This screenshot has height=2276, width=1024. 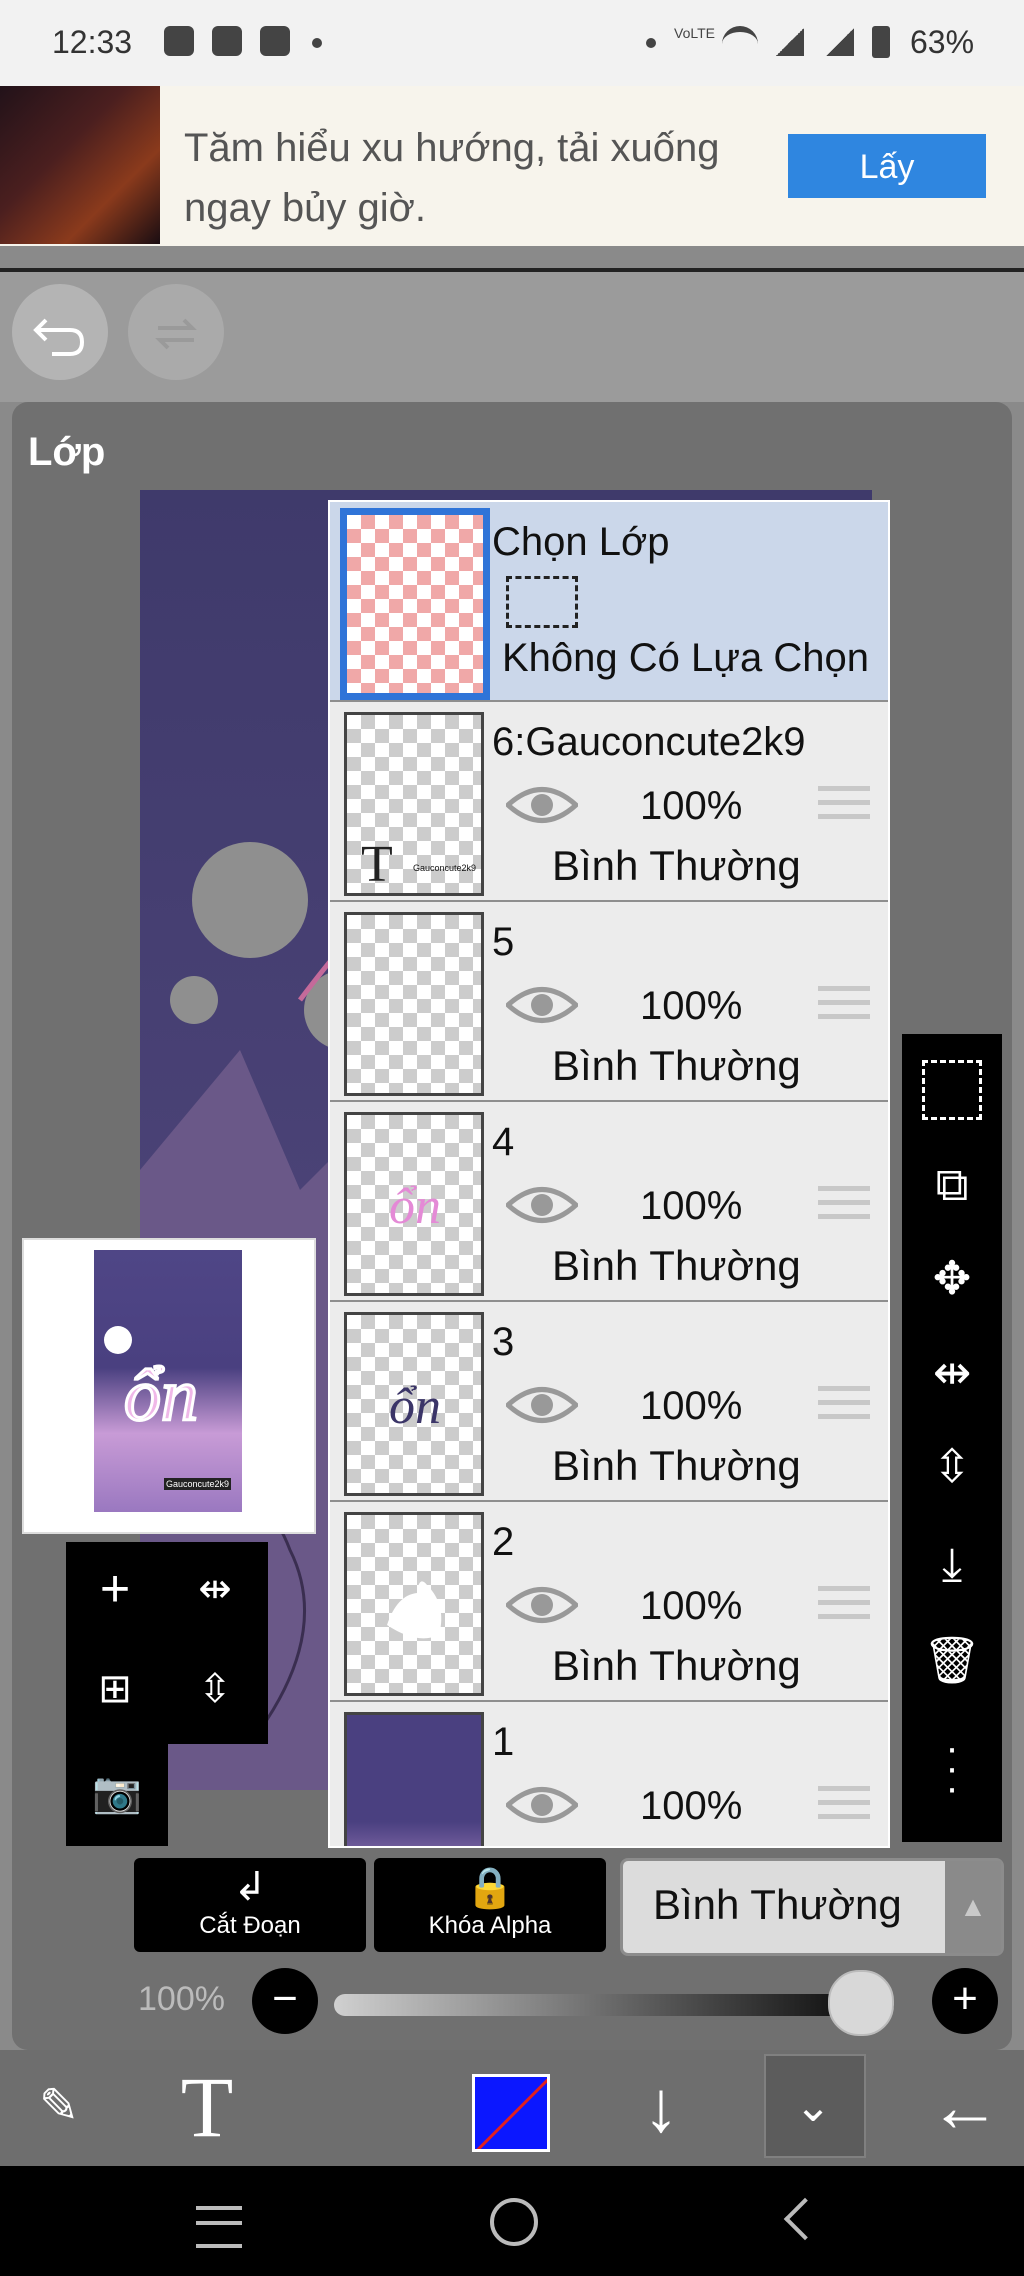 What do you see at coordinates (179, 41) in the screenshot?
I see `shop-notification-icon` at bounding box center [179, 41].